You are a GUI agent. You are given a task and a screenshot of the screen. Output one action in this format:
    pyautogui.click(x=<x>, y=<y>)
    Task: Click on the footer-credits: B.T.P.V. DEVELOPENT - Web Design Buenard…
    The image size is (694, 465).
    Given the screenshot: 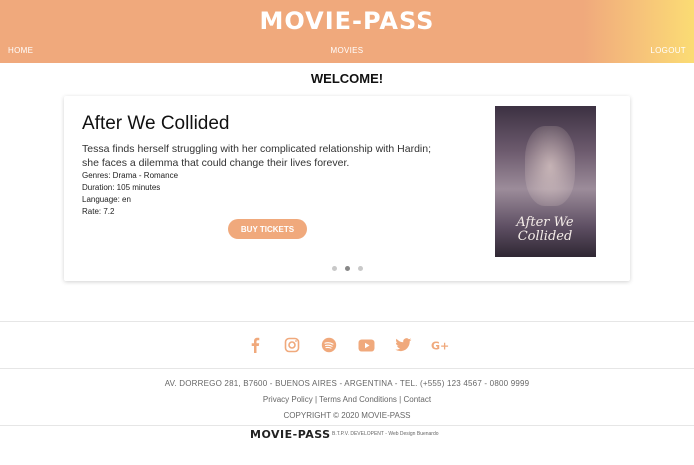 What is the action you would take?
    pyautogui.click(x=385, y=434)
    